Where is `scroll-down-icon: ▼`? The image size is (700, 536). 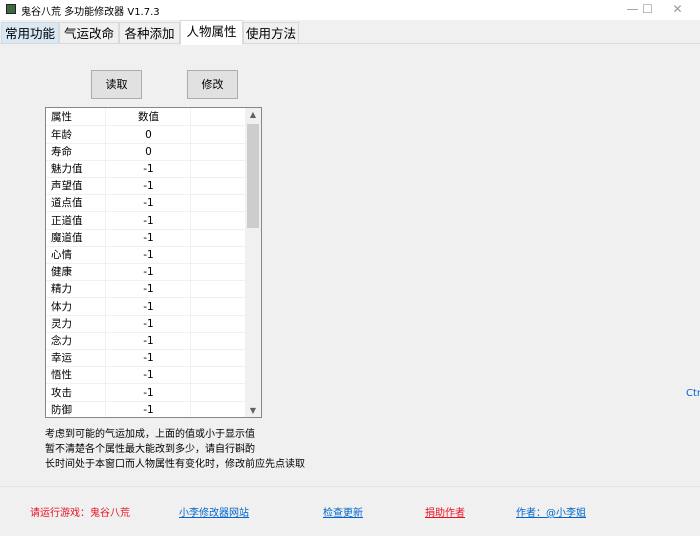 scroll-down-icon: ▼ is located at coordinates (253, 410).